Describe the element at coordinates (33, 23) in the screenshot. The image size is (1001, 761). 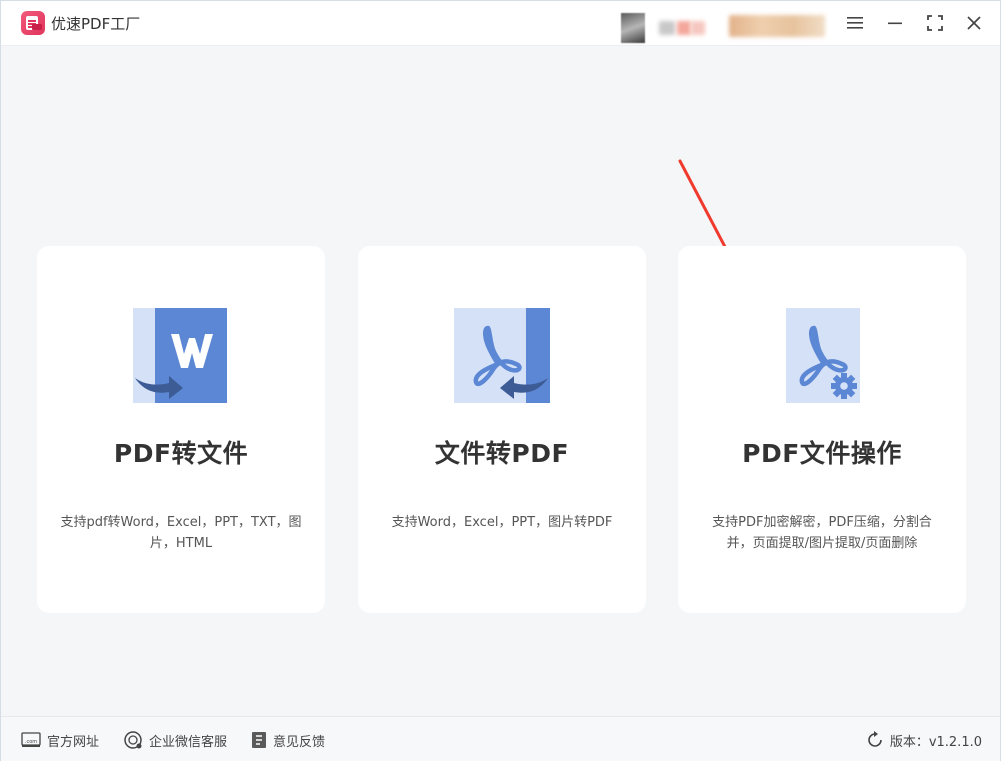
I see `app-logo-icon` at that location.